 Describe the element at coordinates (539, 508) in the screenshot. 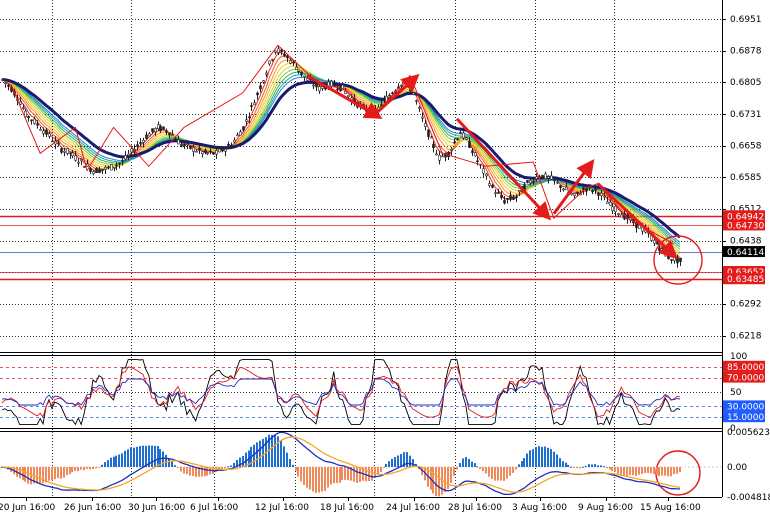

I see `x-tick-label: 3 Aug 16:00` at that location.